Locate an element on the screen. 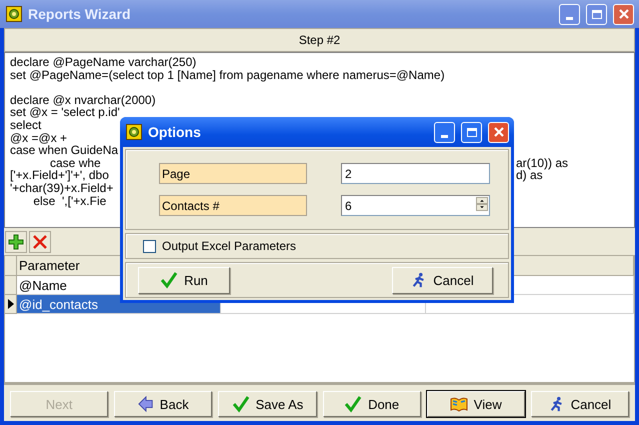 Image resolution: width=639 pixels, height=425 pixels. dialog-button: Cancel is located at coordinates (442, 280).